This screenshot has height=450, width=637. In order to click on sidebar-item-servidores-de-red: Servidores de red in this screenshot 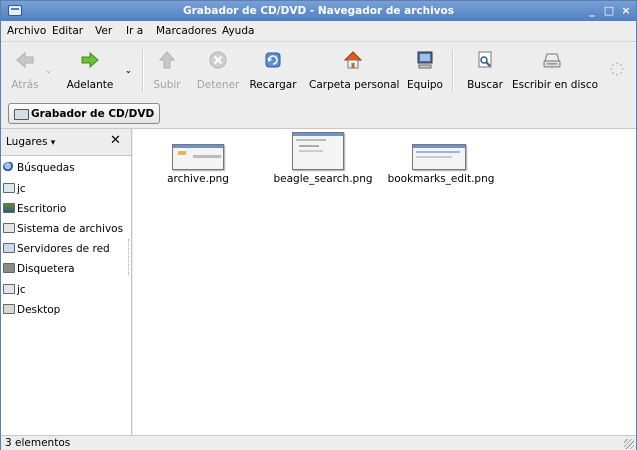, I will do `click(56, 249)`.